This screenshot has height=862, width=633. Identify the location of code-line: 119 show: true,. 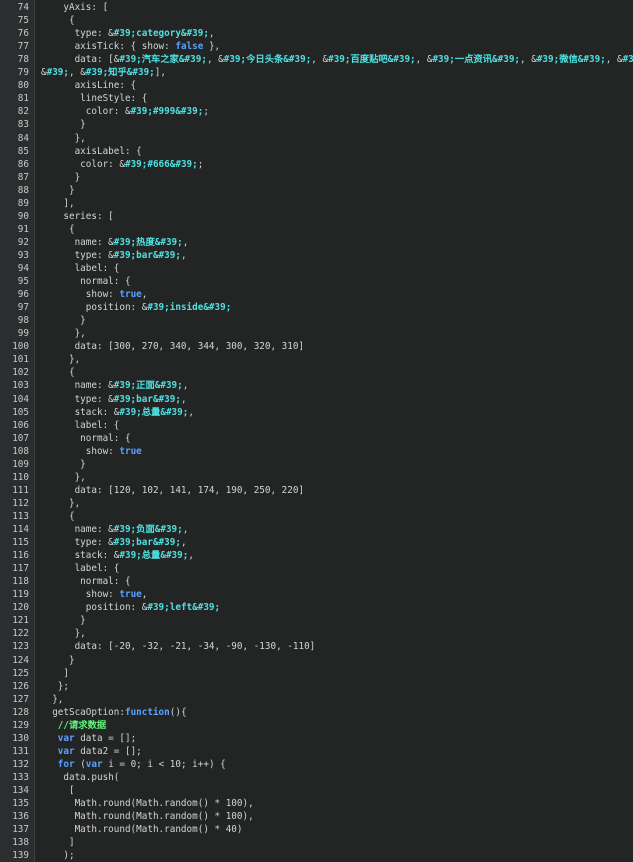
(316, 594).